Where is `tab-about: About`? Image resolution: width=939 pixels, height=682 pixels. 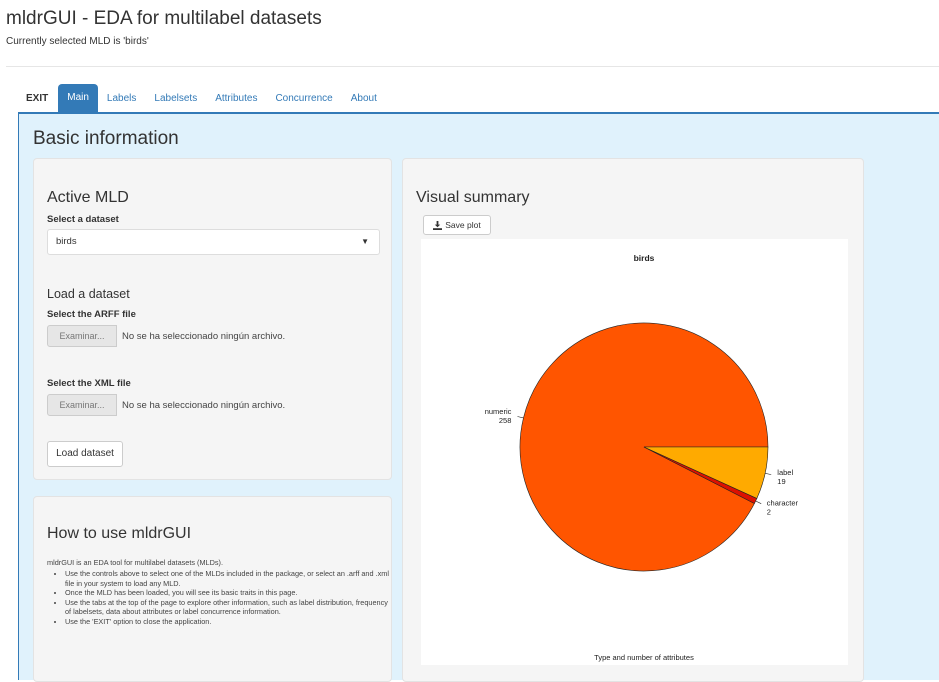
tab-about: About is located at coordinates (364, 99).